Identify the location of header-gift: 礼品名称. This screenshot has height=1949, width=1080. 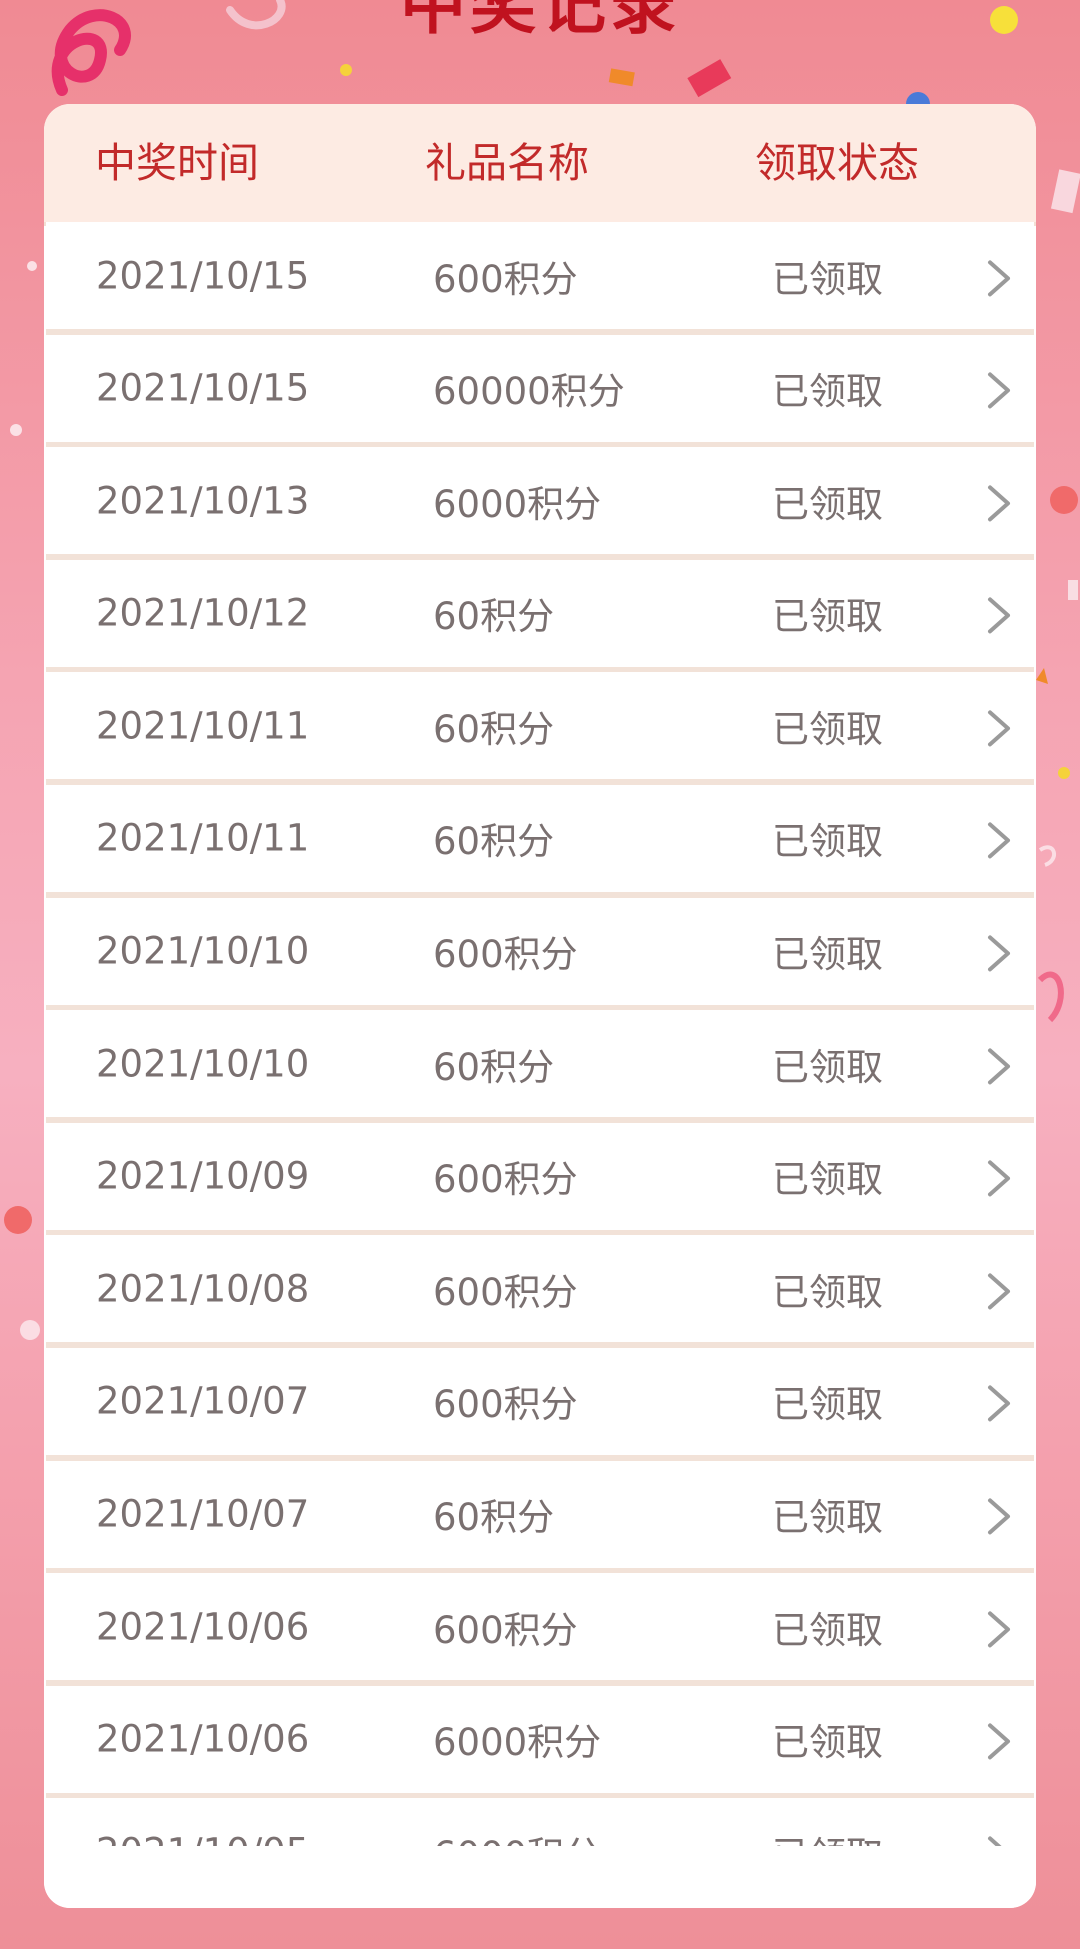
(507, 162).